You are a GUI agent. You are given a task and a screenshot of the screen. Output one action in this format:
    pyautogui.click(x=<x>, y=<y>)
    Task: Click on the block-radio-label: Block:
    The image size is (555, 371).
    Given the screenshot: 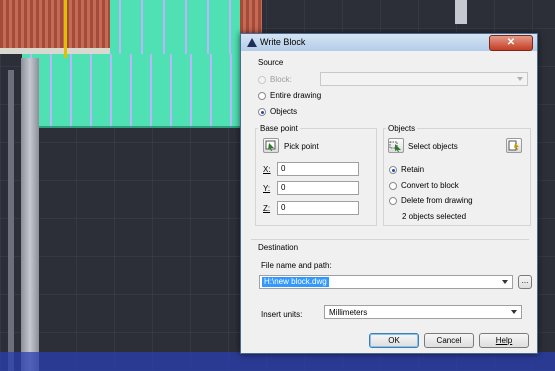 What is the action you would take?
    pyautogui.click(x=281, y=79)
    